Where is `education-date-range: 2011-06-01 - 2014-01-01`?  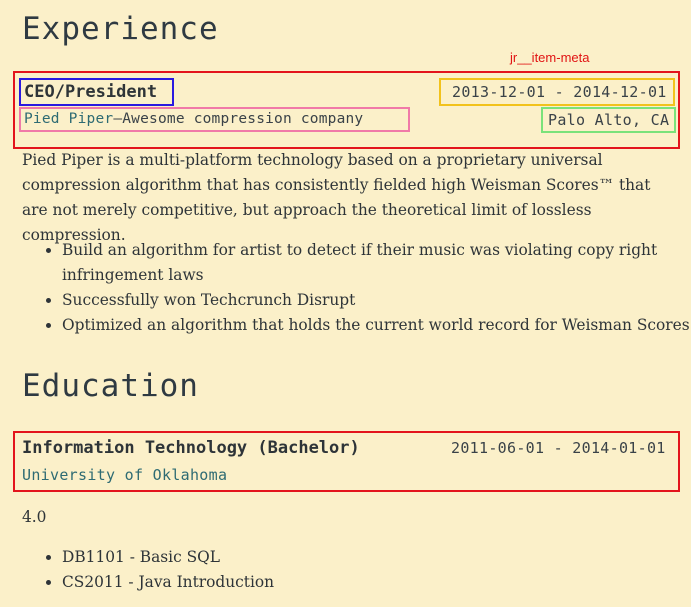
education-date-range: 2011-06-01 - 2014-01-01 is located at coordinates (558, 448).